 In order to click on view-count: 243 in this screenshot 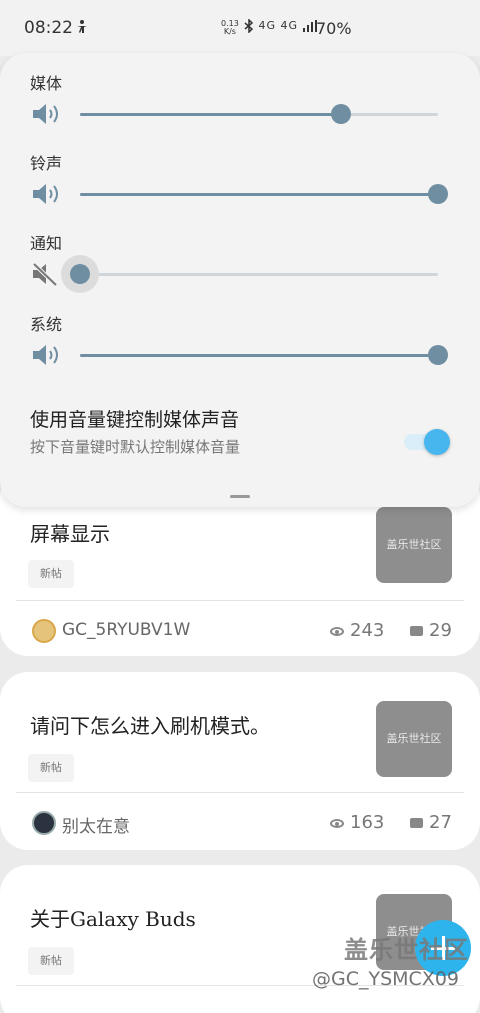, I will do `click(357, 630)`.